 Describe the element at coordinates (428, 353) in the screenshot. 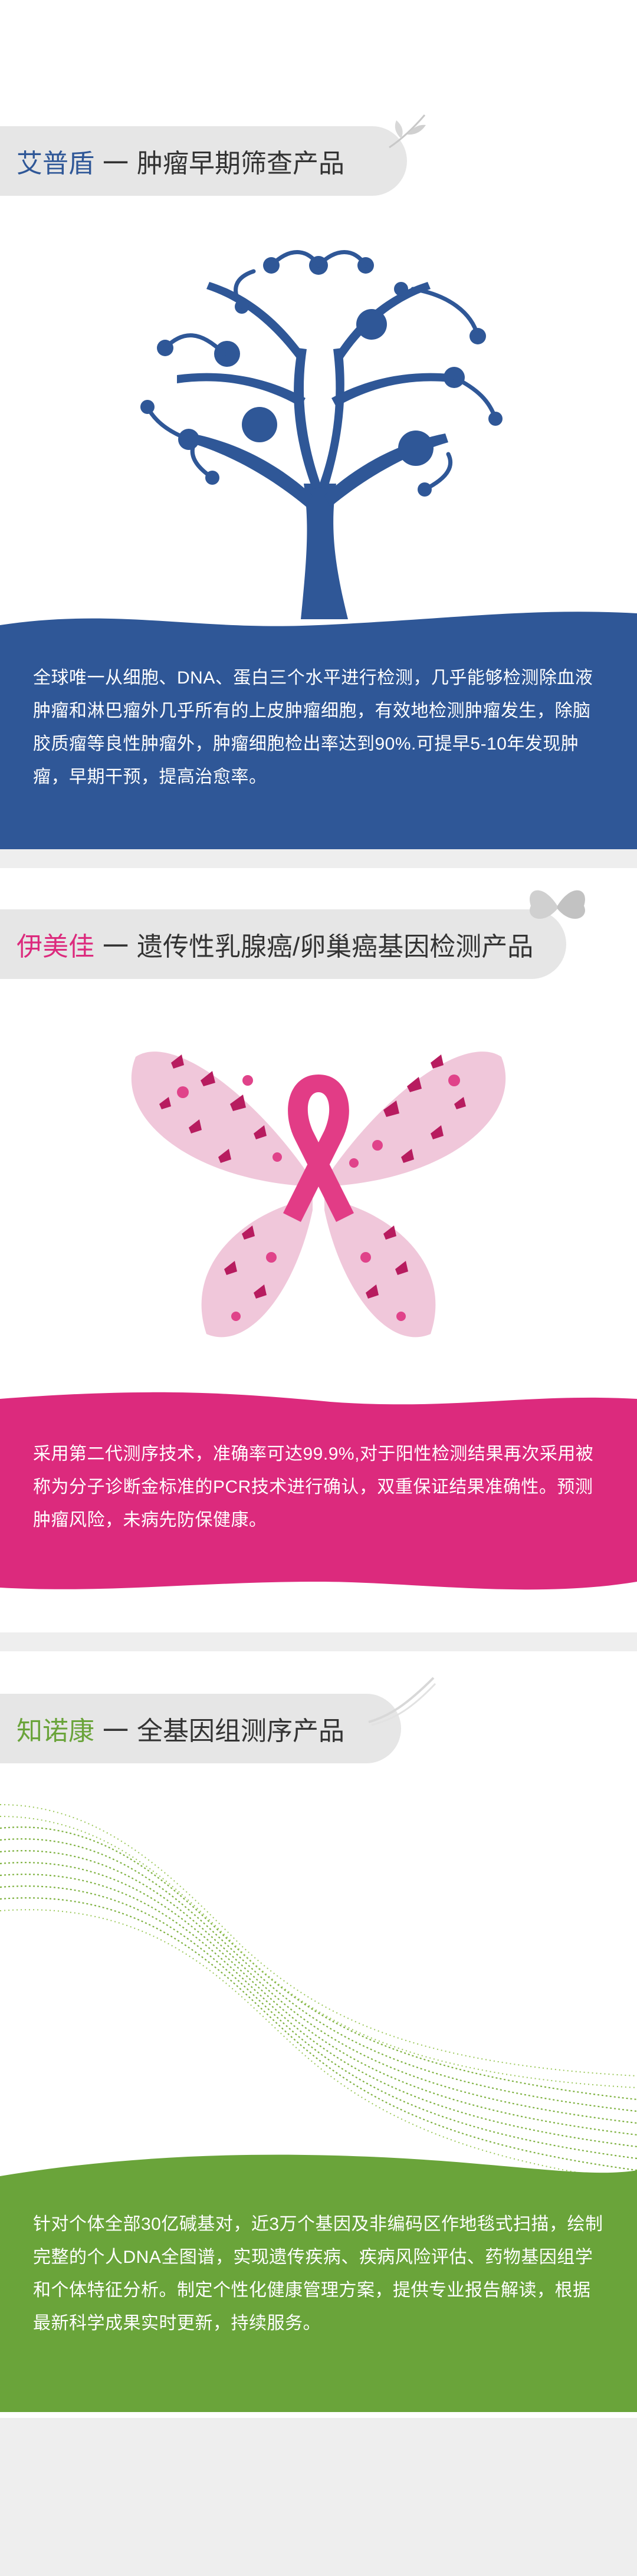

I see `svg-text: T` at that location.